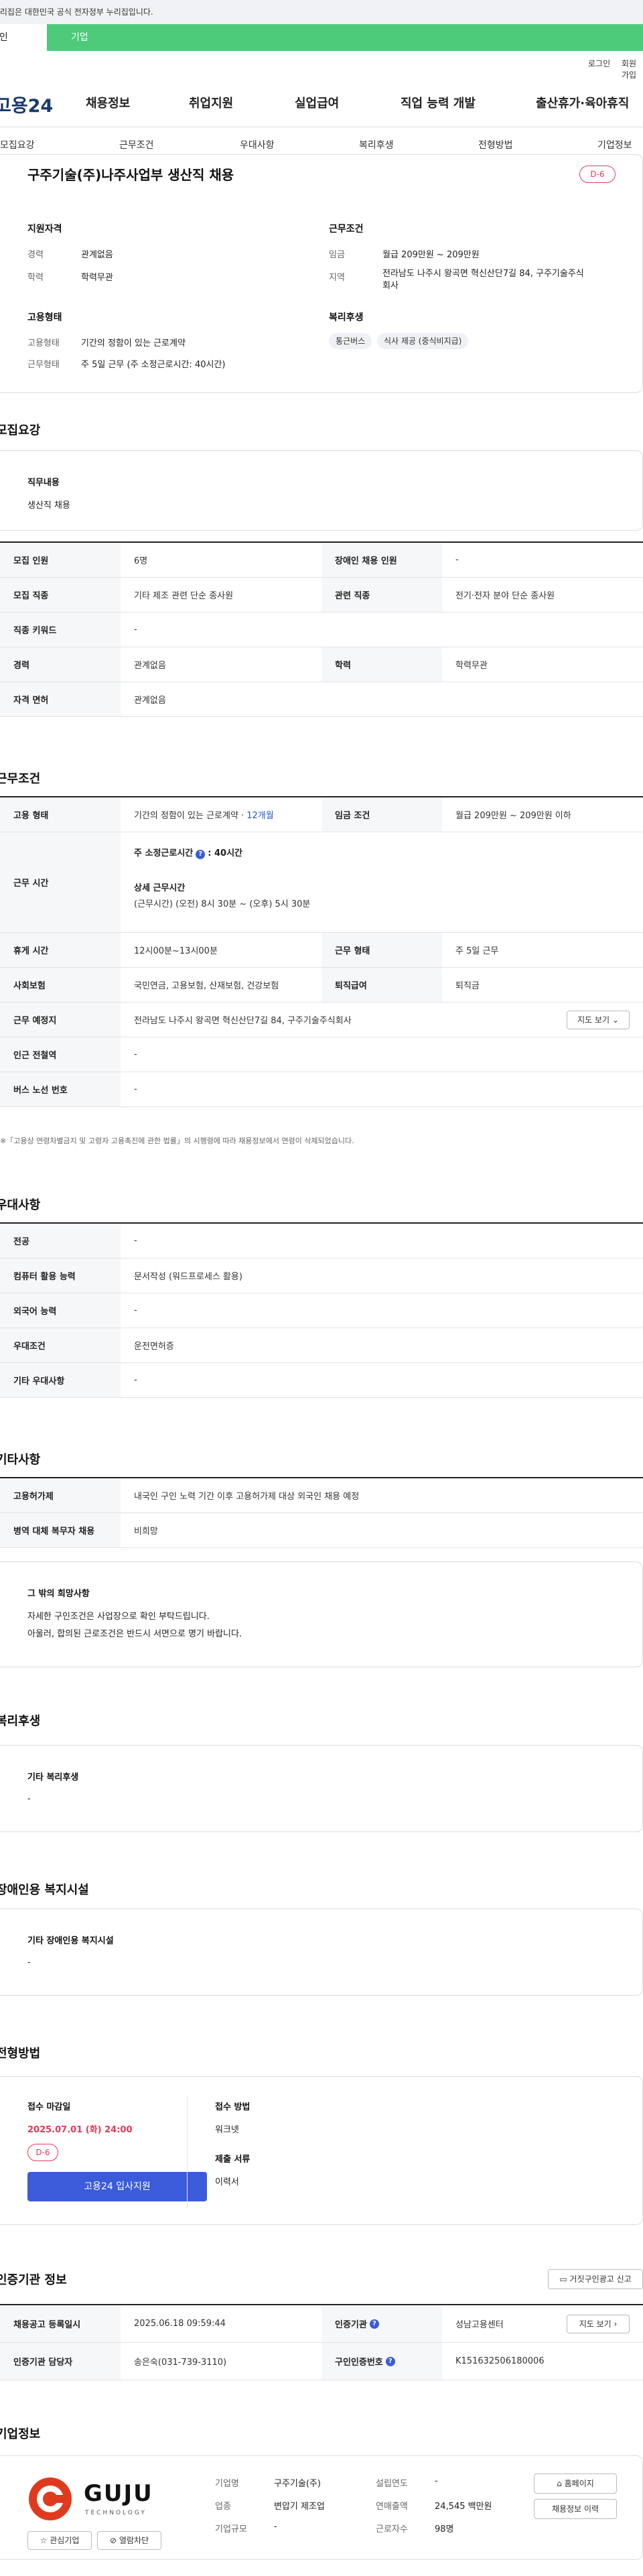 This screenshot has width=643, height=2576. What do you see at coordinates (160, 888) in the screenshot?
I see `hours-detail-label: 상세 근무시간` at bounding box center [160, 888].